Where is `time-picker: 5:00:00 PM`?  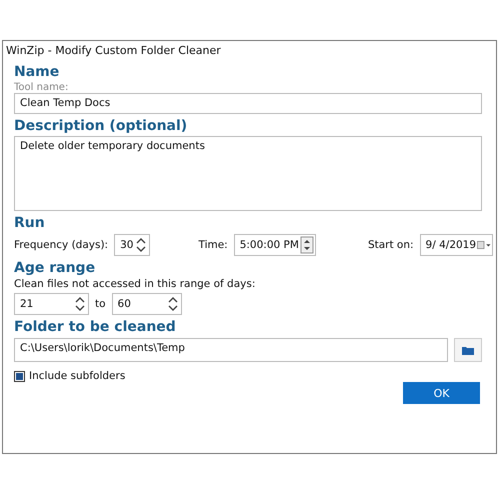
time-picker: 5:00:00 PM is located at coordinates (275, 245).